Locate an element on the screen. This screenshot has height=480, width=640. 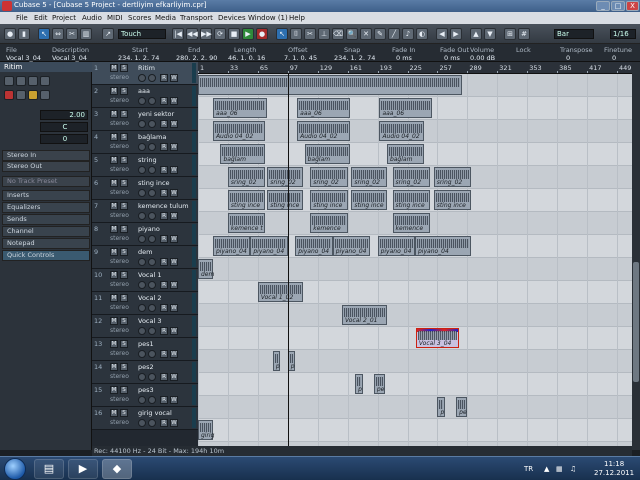
nudge-up-icon: ▲ is located at coordinates (476, 34).